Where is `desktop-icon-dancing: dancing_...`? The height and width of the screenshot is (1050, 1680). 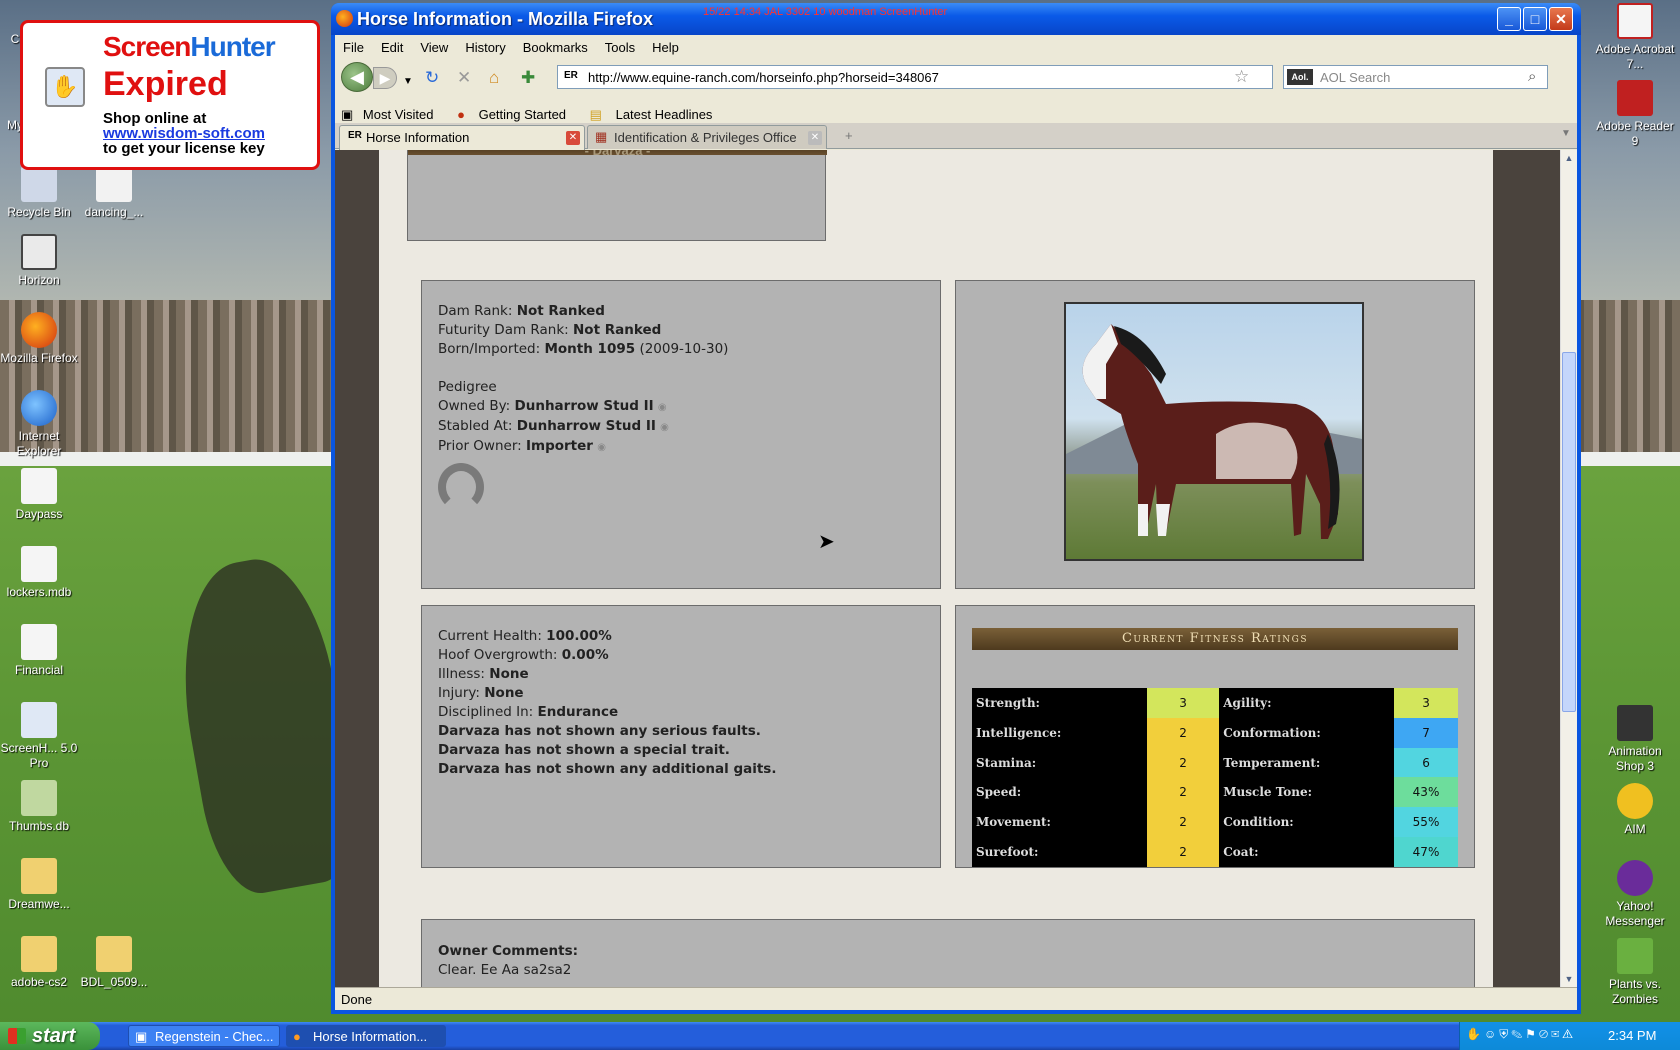
desktop-icon-dancing: dancing_... is located at coordinates (114, 193).